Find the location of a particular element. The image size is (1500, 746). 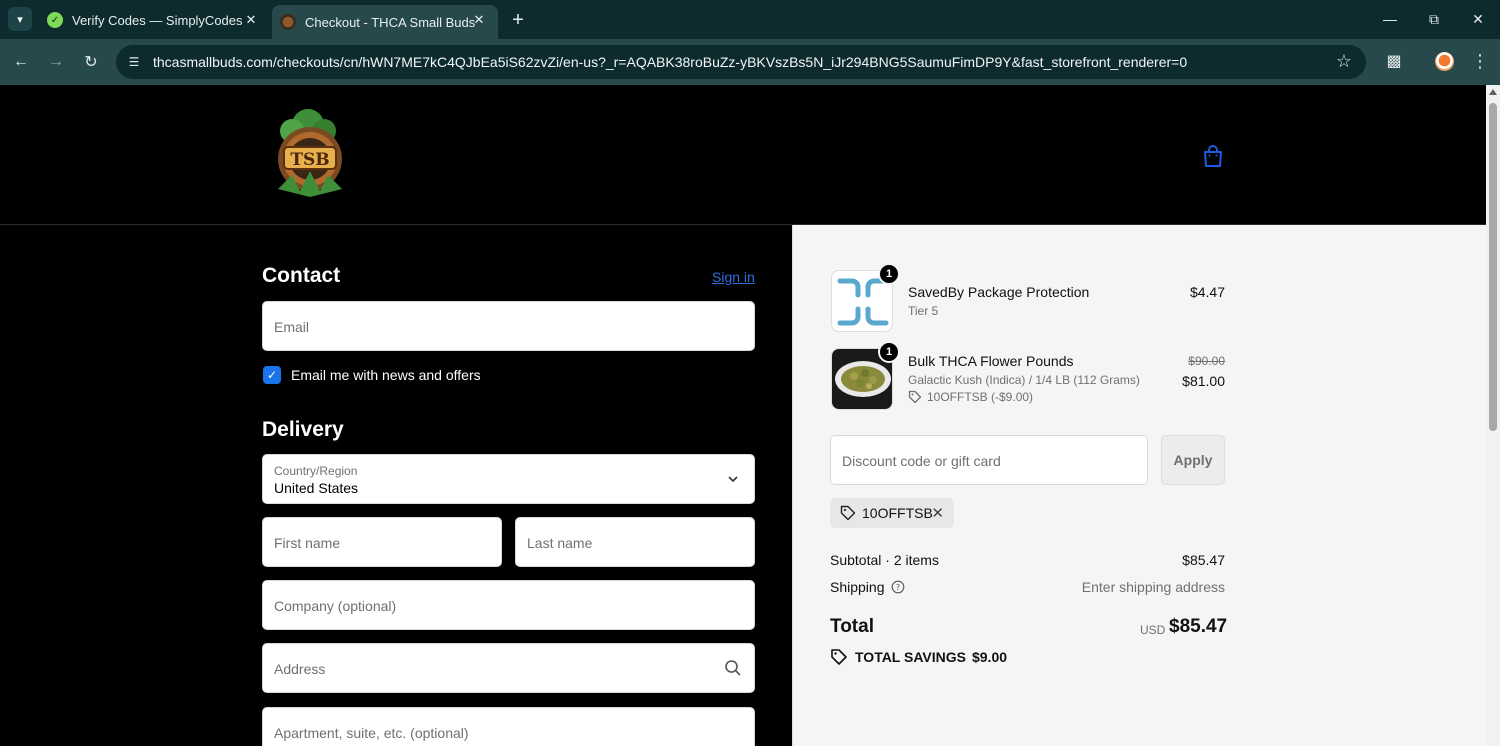

subtotal-label: Subtotal · 2 items is located at coordinates (884, 560).